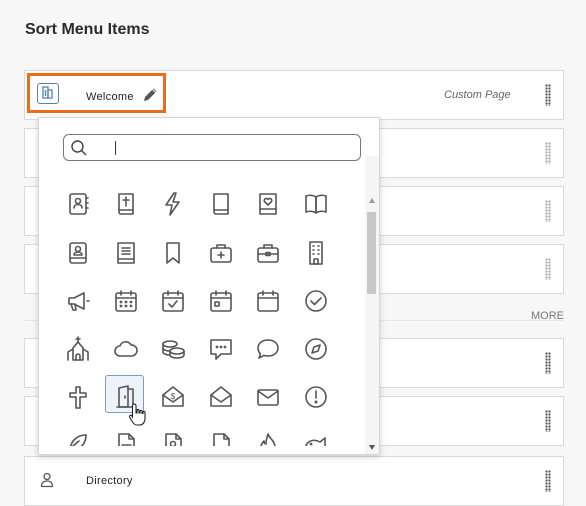 The width and height of the screenshot is (586, 506). I want to click on file-icon, so click(221, 439).